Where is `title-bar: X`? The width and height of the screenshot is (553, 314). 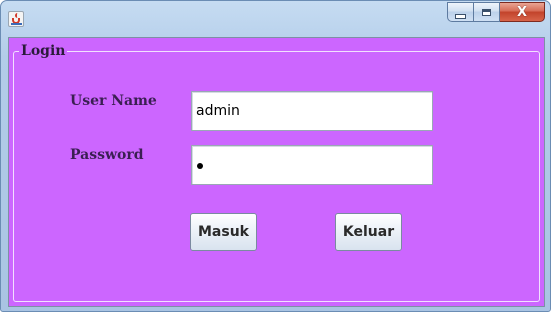 title-bar: X is located at coordinates (275, 19).